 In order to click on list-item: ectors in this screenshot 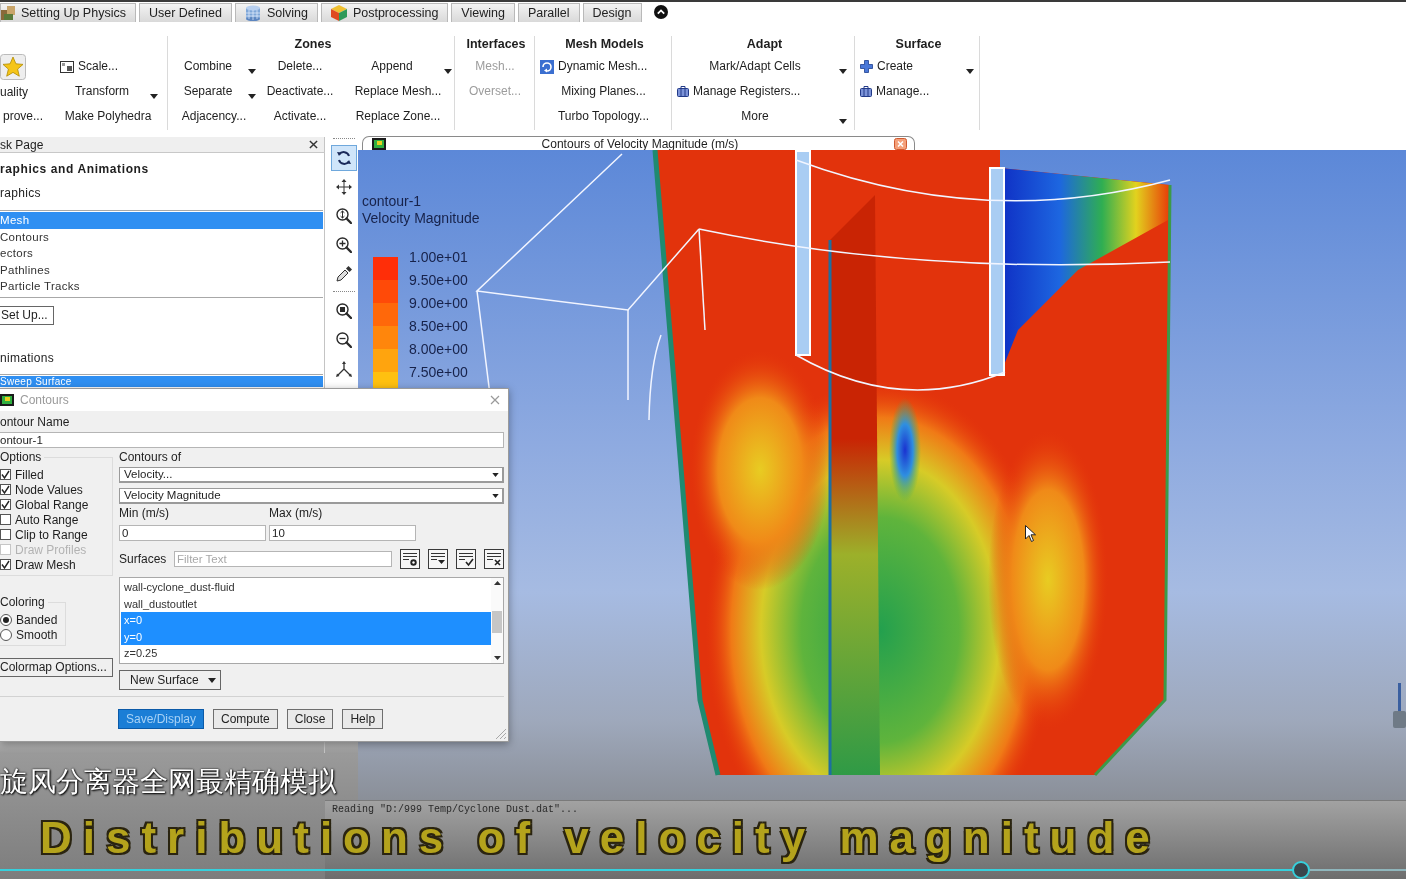, I will do `click(161, 253)`.